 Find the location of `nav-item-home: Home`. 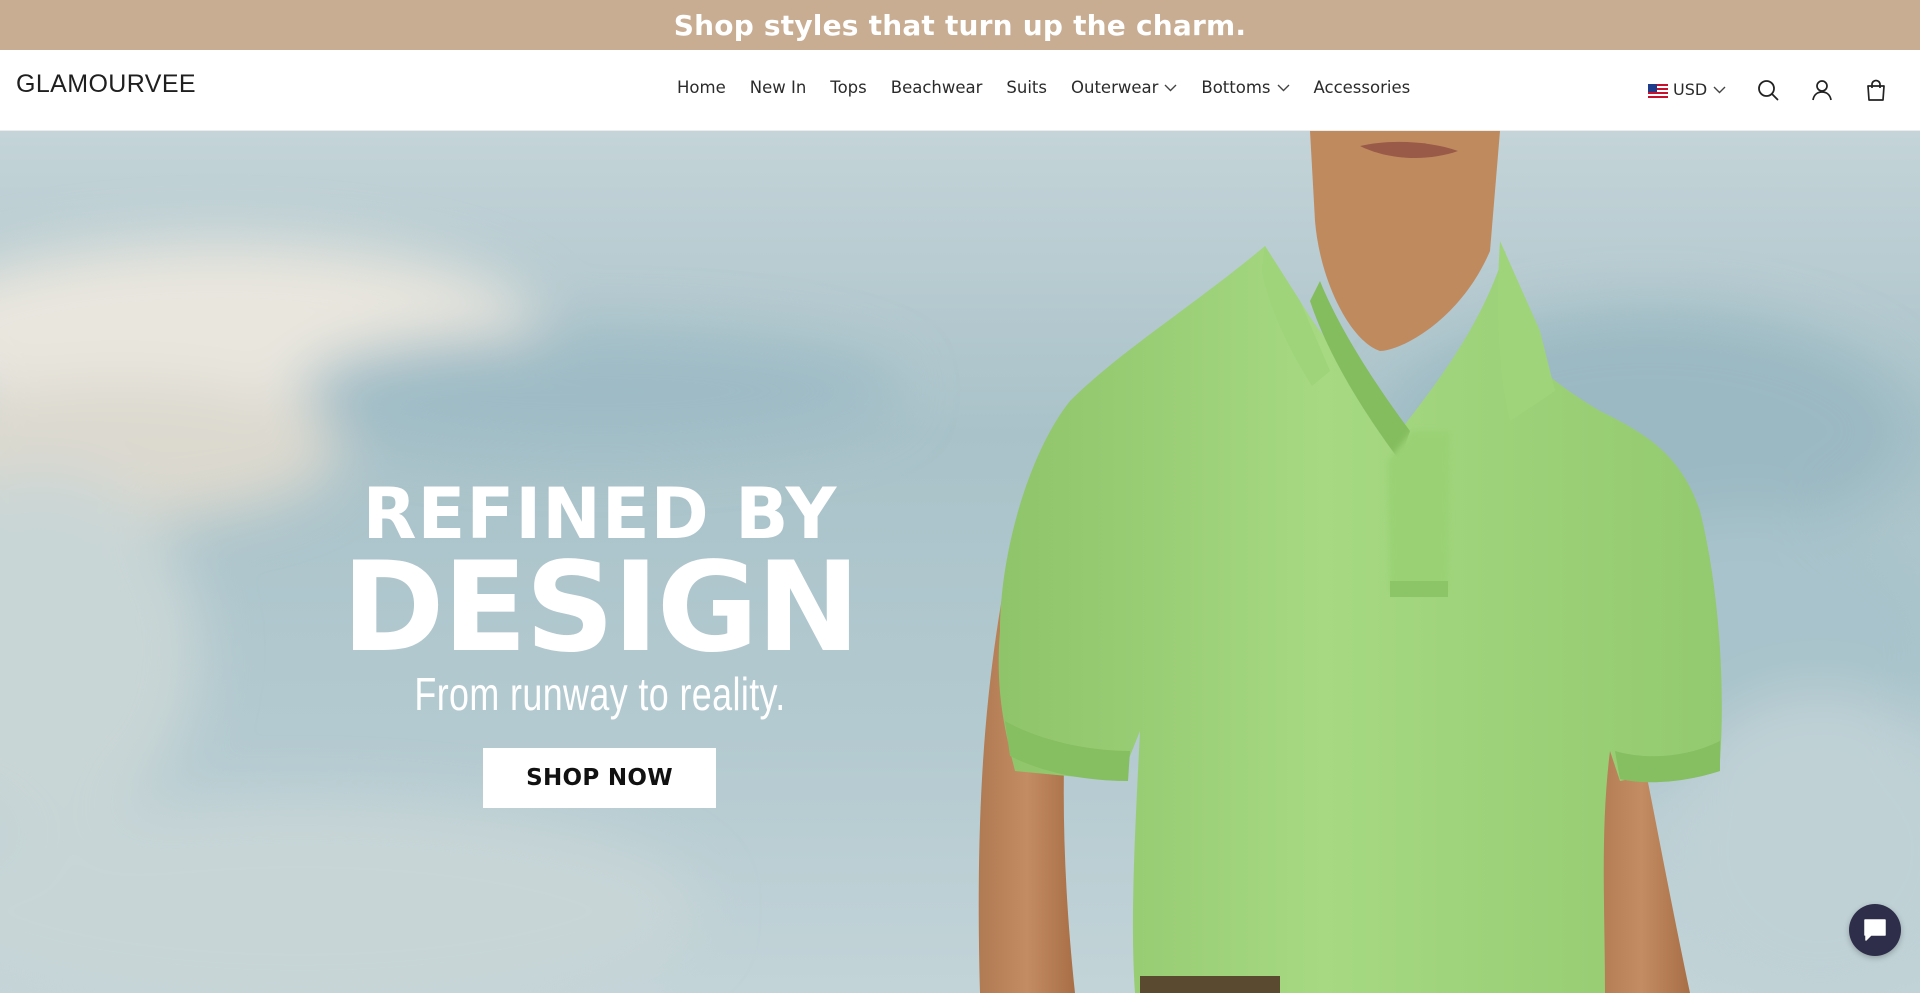

nav-item-home: Home is located at coordinates (701, 87).